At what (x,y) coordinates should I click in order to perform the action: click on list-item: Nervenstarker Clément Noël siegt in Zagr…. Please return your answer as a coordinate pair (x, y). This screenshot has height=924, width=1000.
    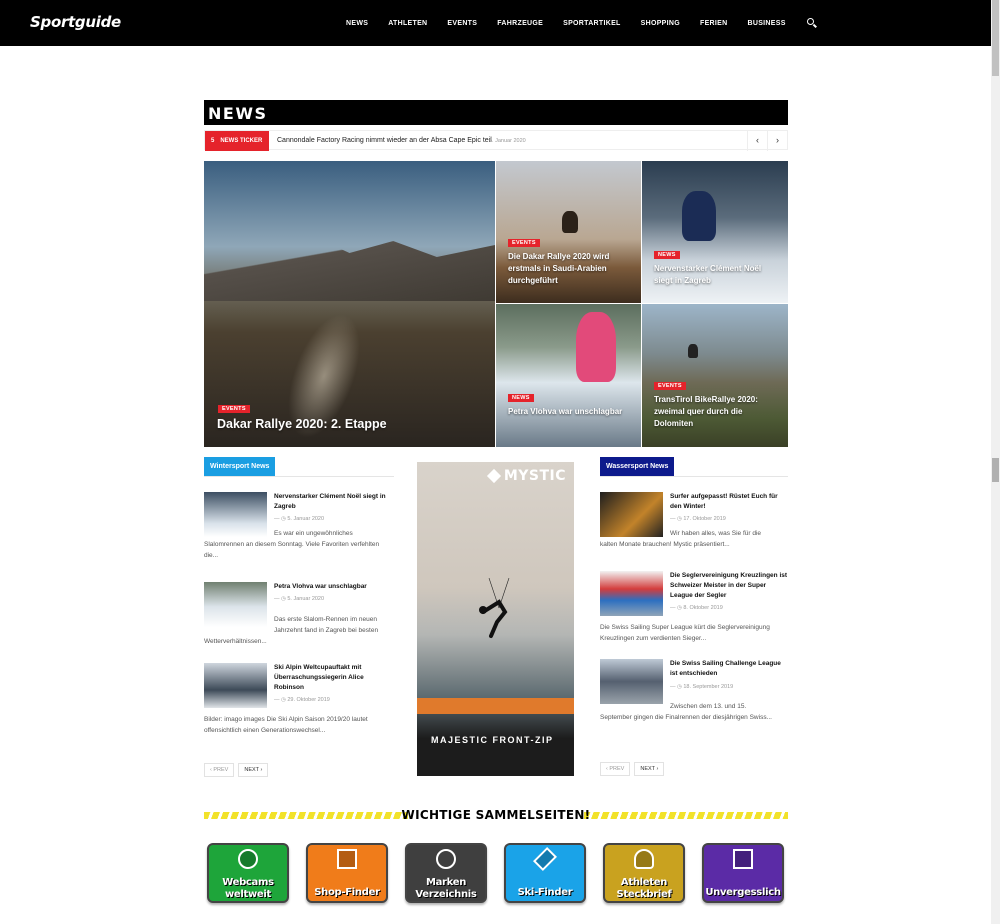
    Looking at the image, I should click on (299, 530).